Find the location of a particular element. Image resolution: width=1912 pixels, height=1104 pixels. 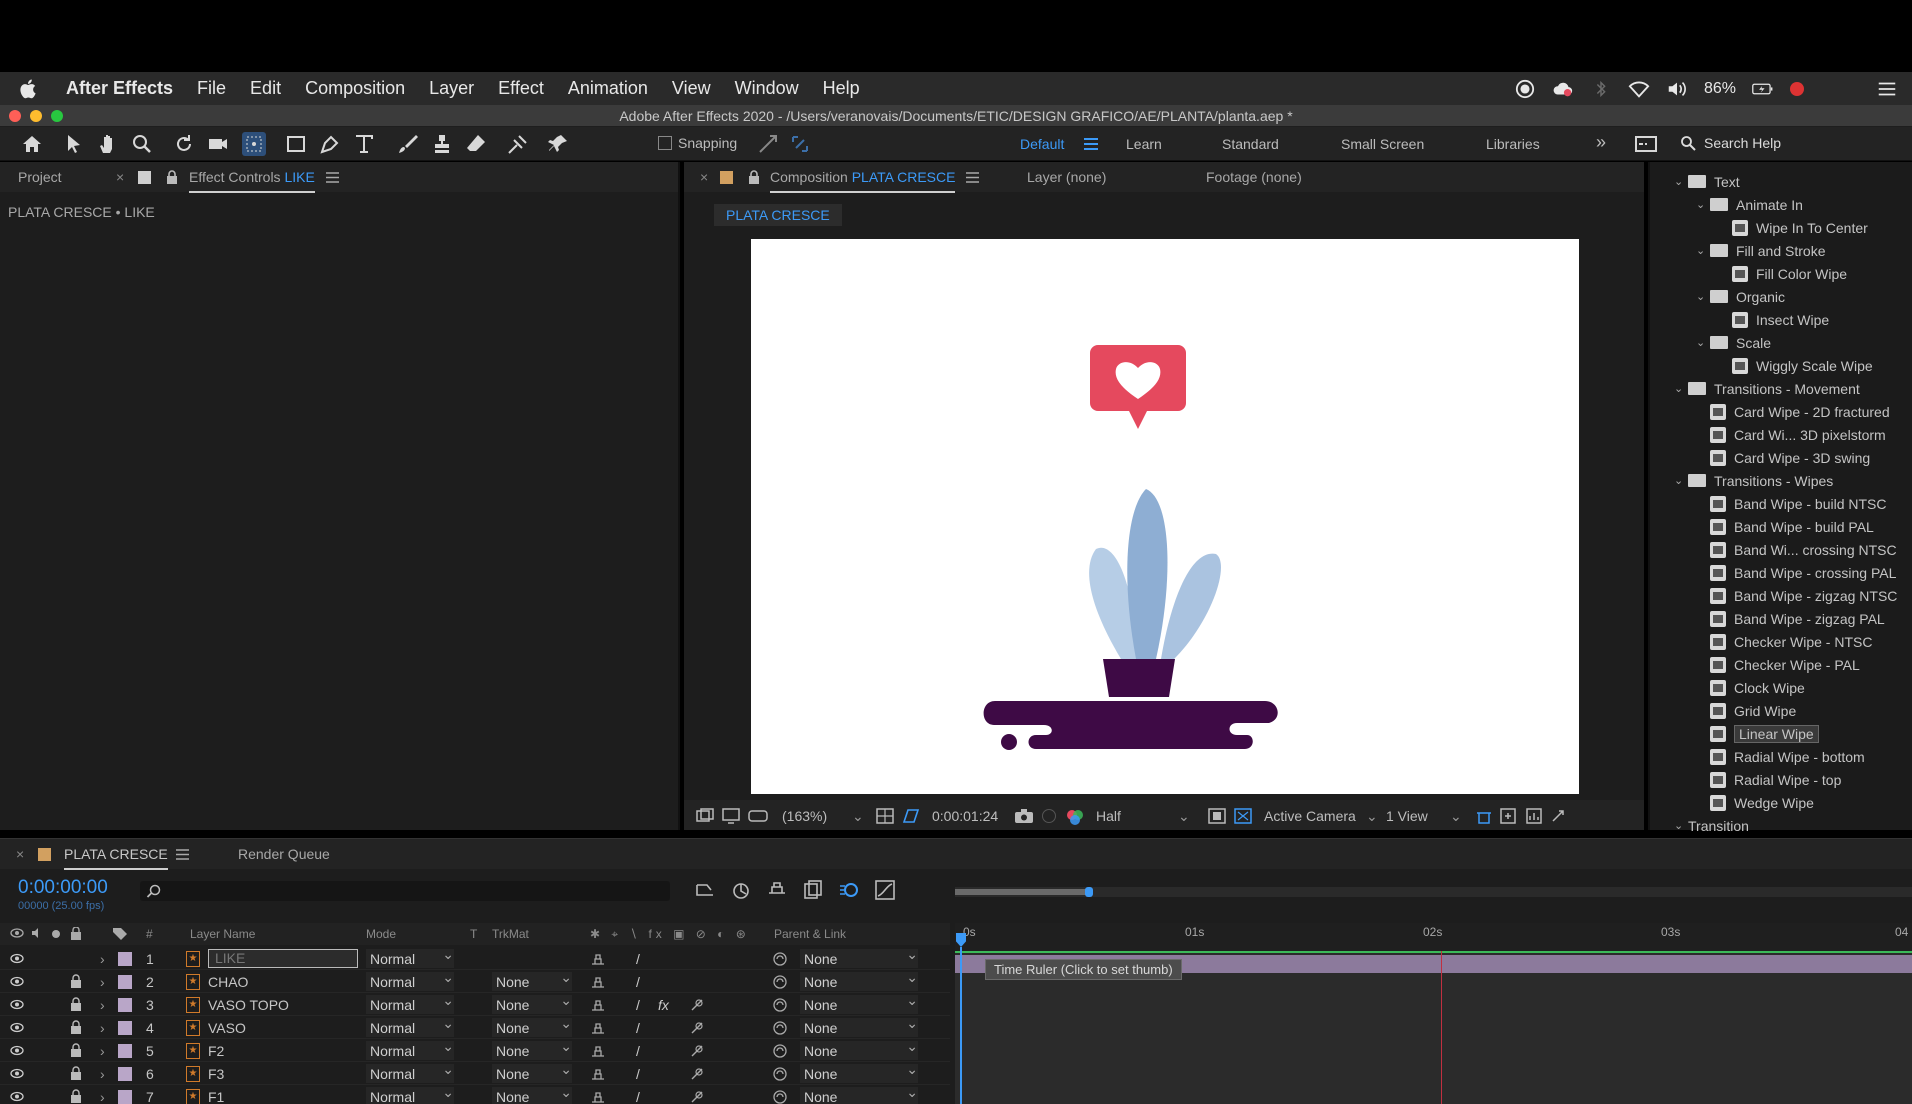

color-channels-icon is located at coordinates (1075, 817).